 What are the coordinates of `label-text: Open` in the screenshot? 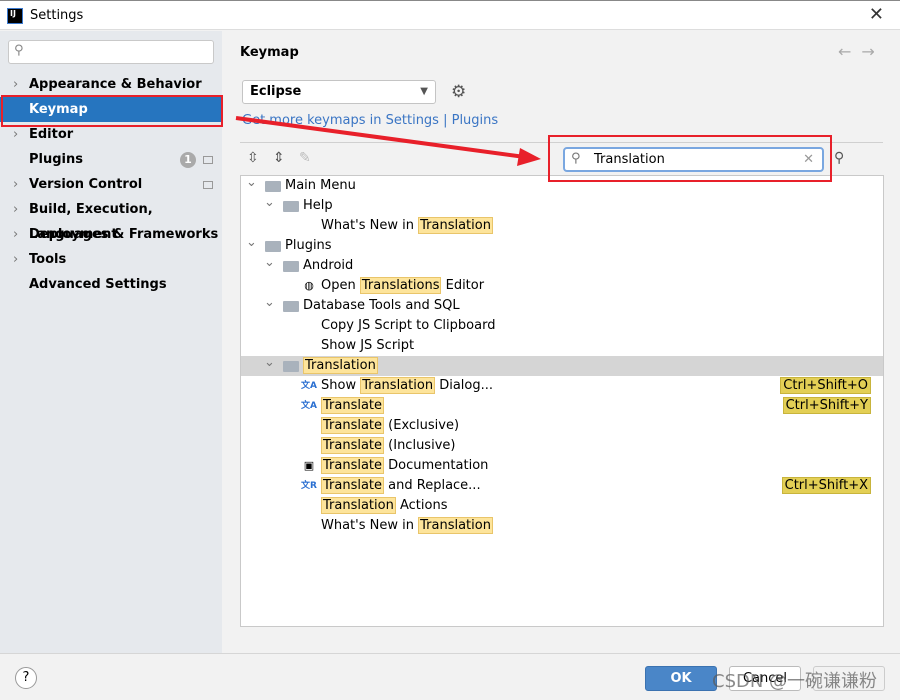 It's located at (340, 285).